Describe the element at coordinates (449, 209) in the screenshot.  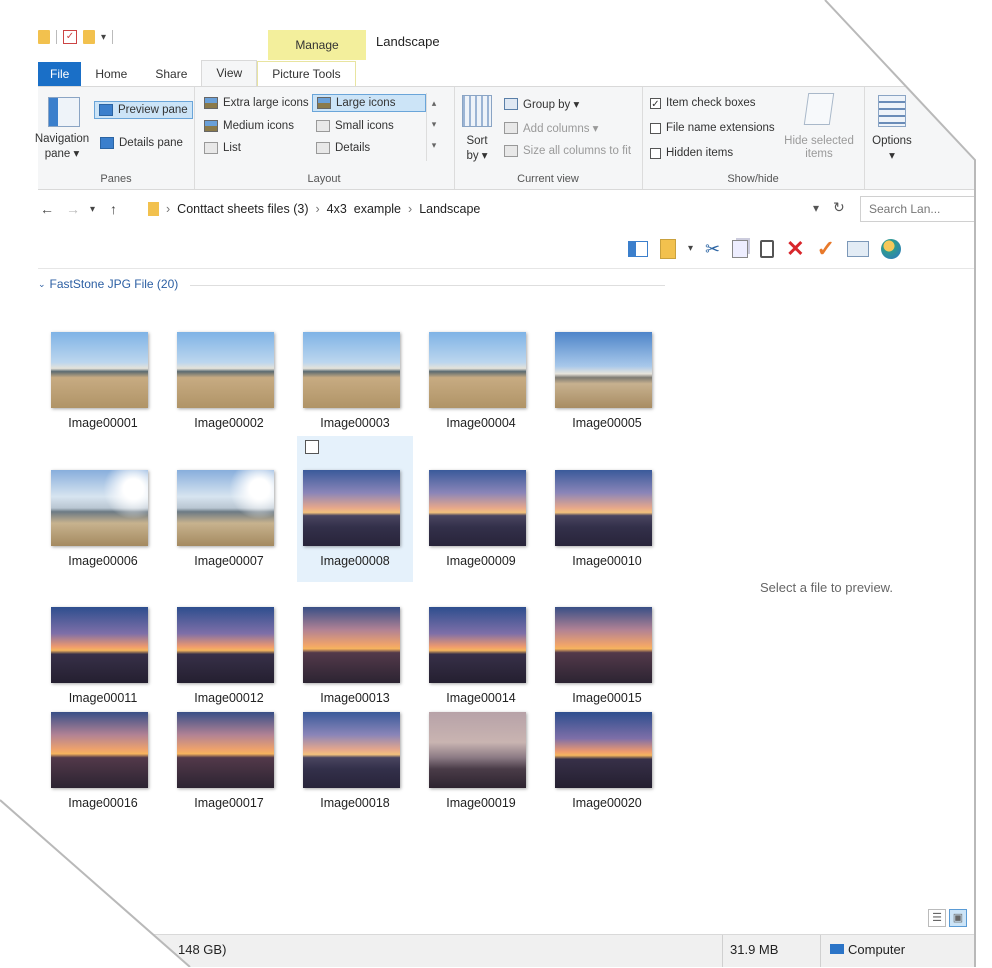
I see `crumb-landscape: Landscape` at that location.